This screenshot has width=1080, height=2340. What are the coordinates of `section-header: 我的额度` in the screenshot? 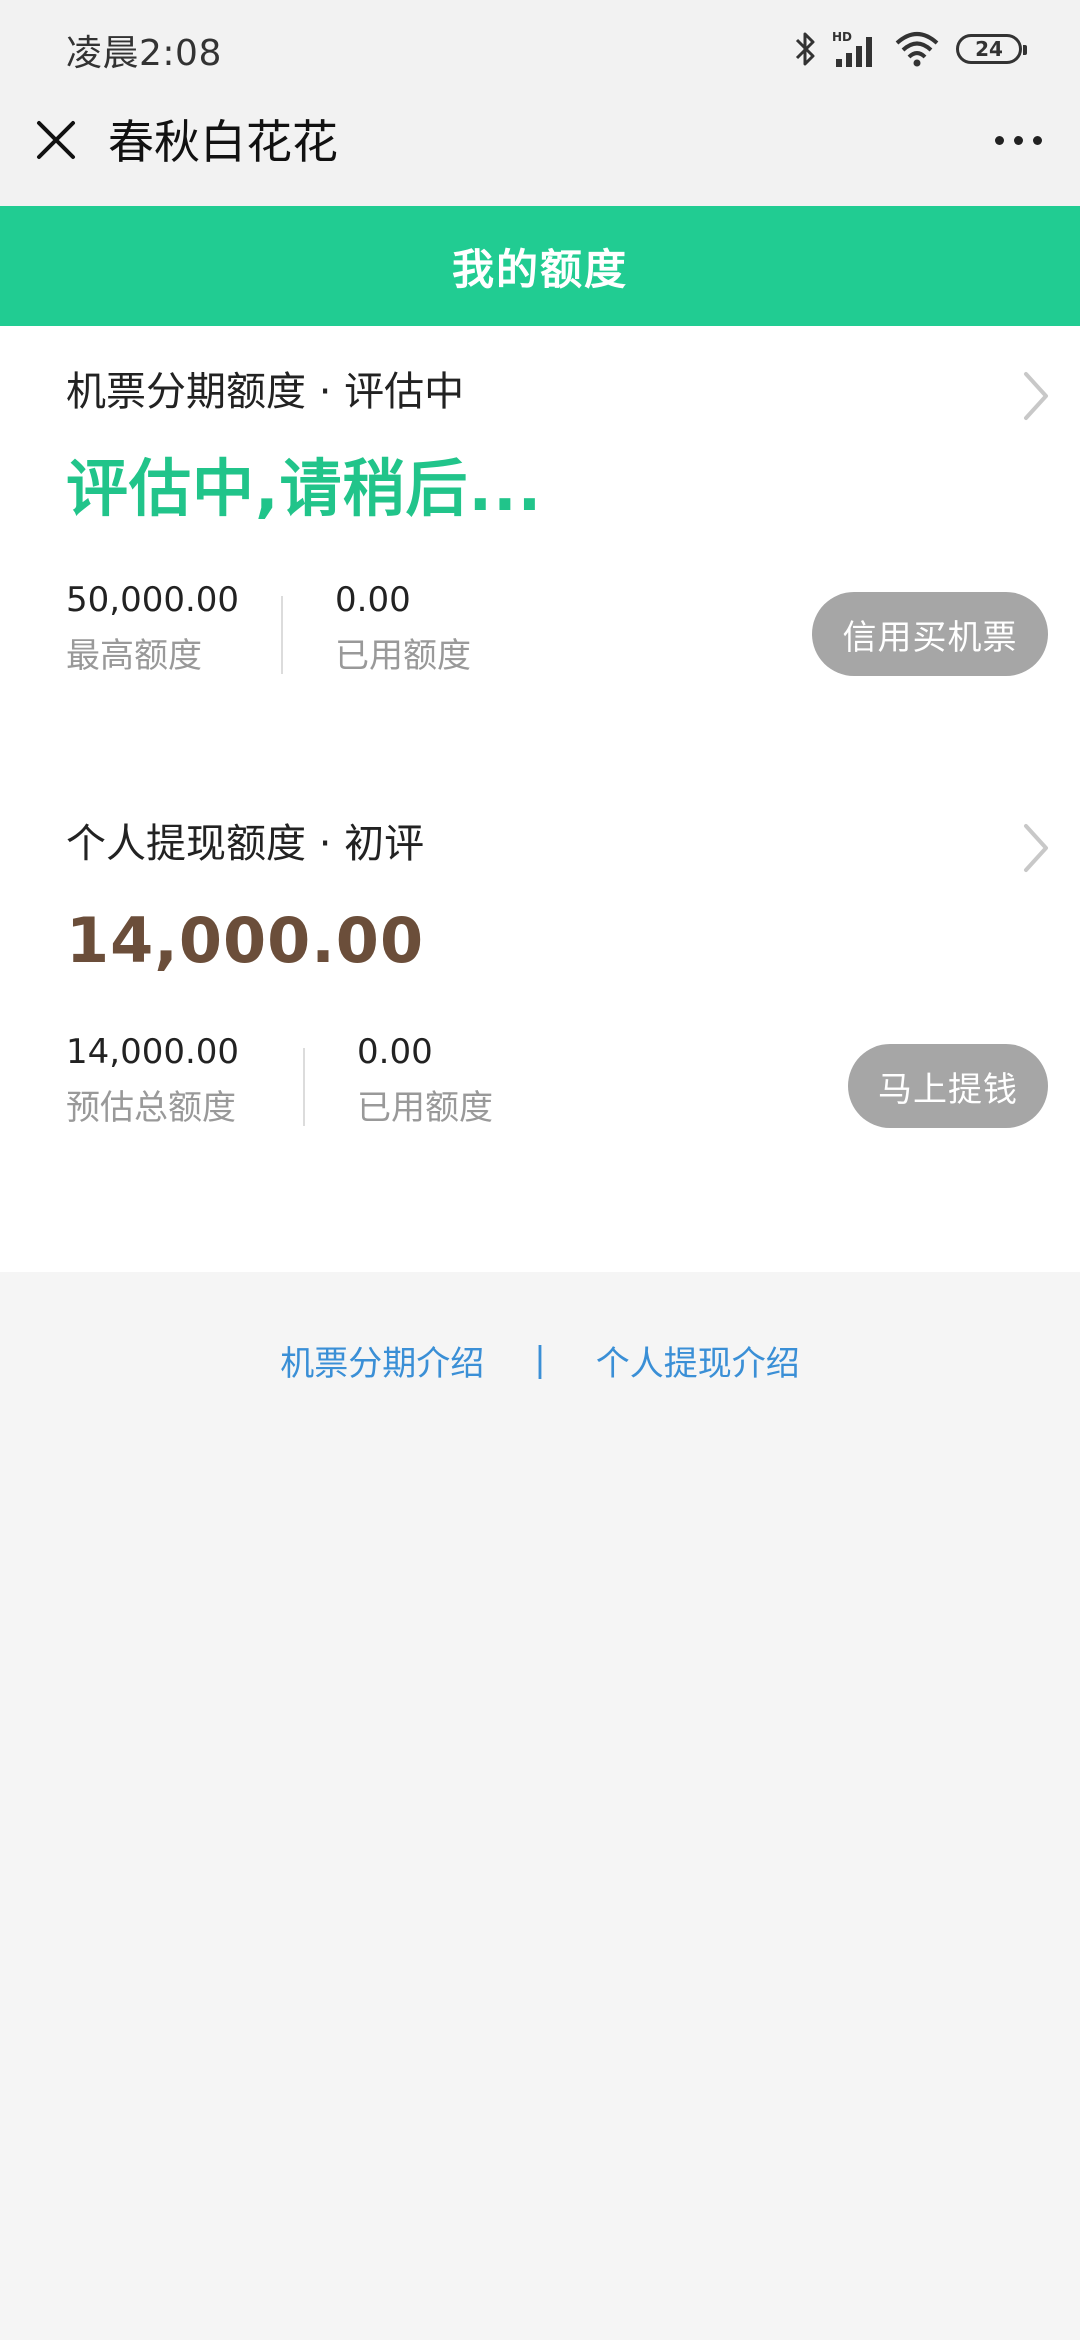 It's located at (540, 266).